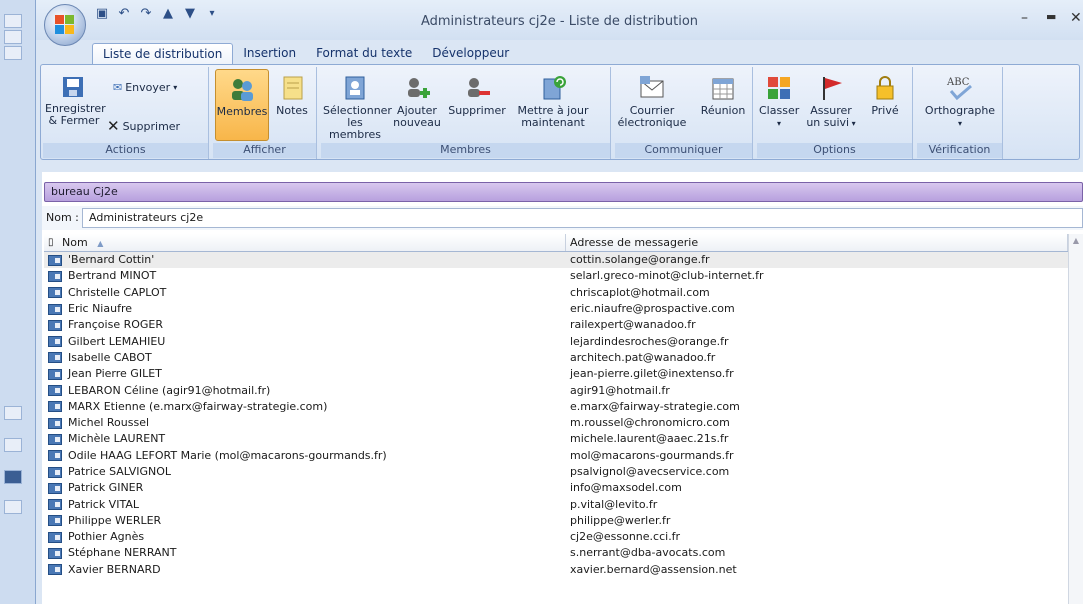  I want to click on send-button: ✉ Envoyer ▾, so click(145, 87).